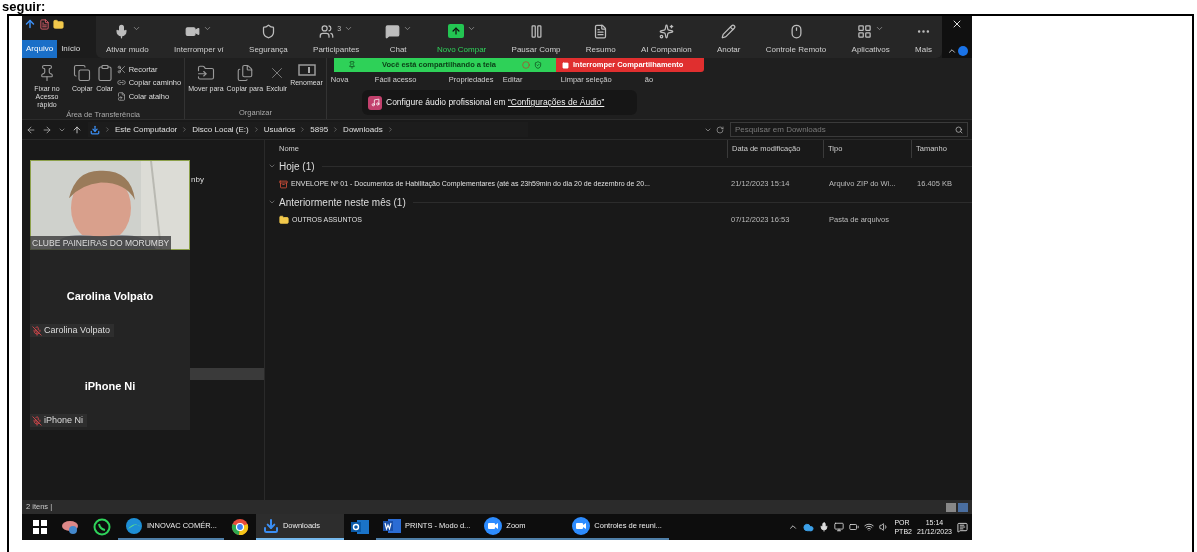 The image size is (1197, 552). Describe the element at coordinates (809, 527) in the screenshot. I see `cloud-icon` at that location.